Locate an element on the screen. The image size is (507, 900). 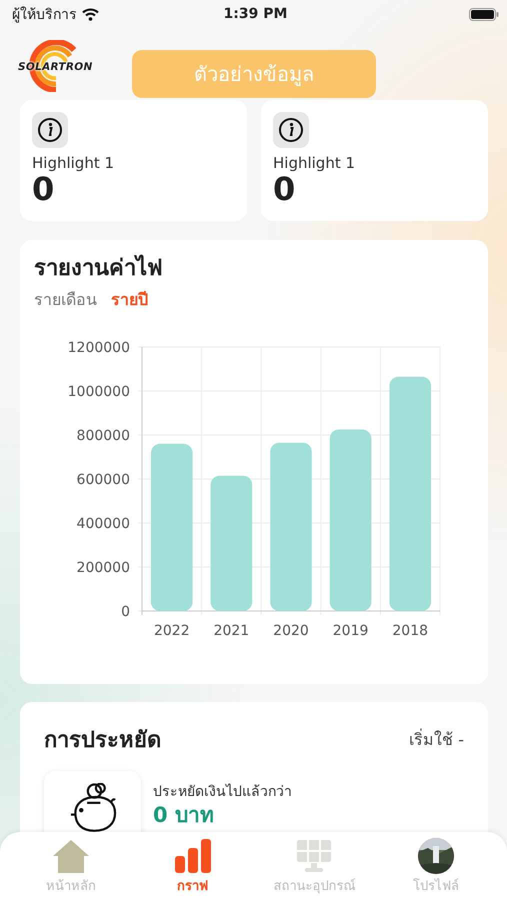
period-tab: รายปี is located at coordinates (129, 299).